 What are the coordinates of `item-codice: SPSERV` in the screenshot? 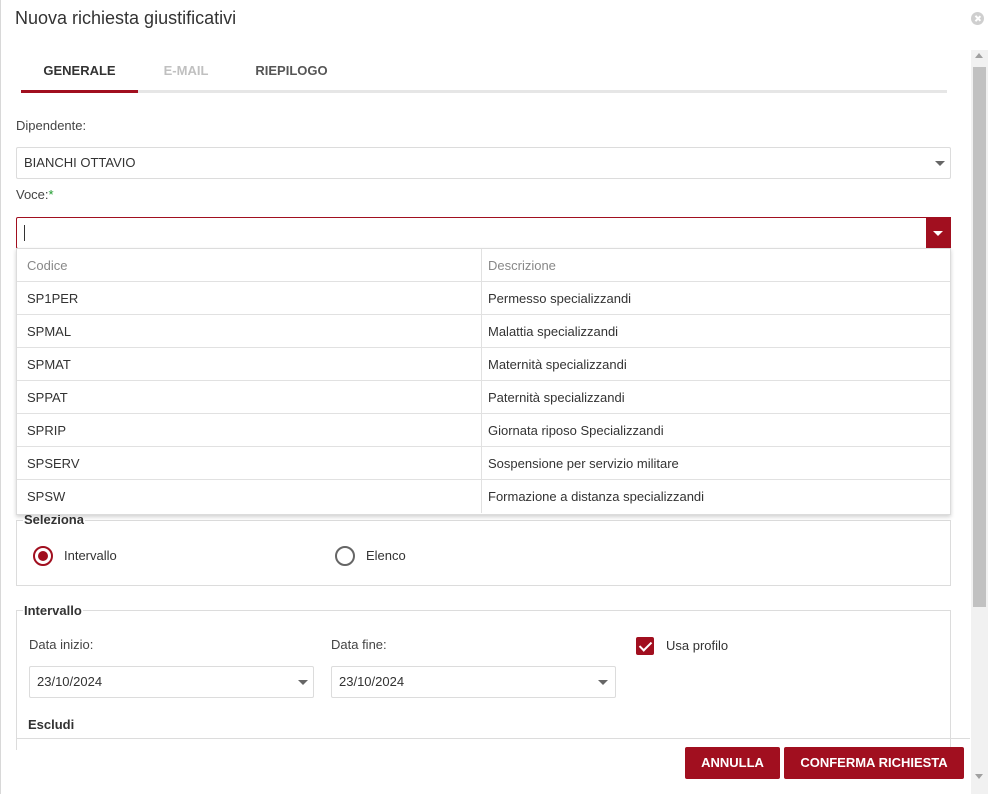 It's located at (53, 463).